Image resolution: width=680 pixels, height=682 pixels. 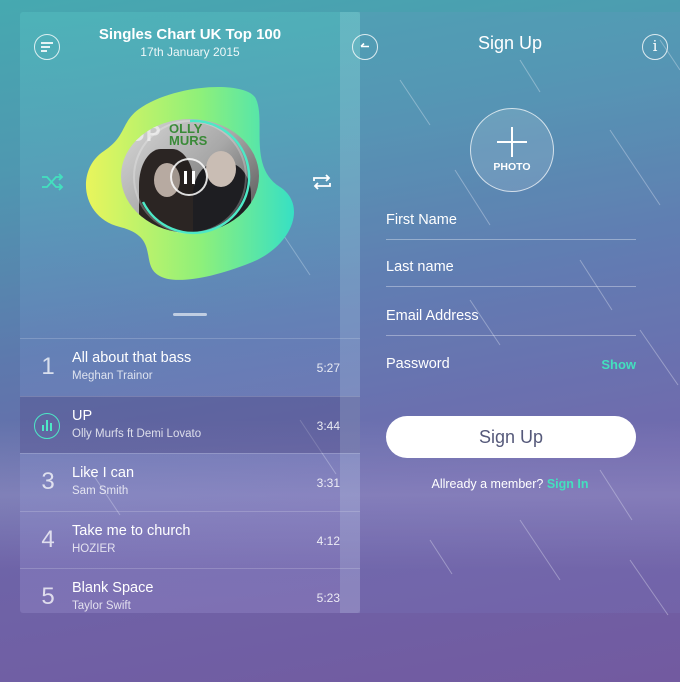 I want to click on track-title: Take me to church, so click(x=131, y=530).